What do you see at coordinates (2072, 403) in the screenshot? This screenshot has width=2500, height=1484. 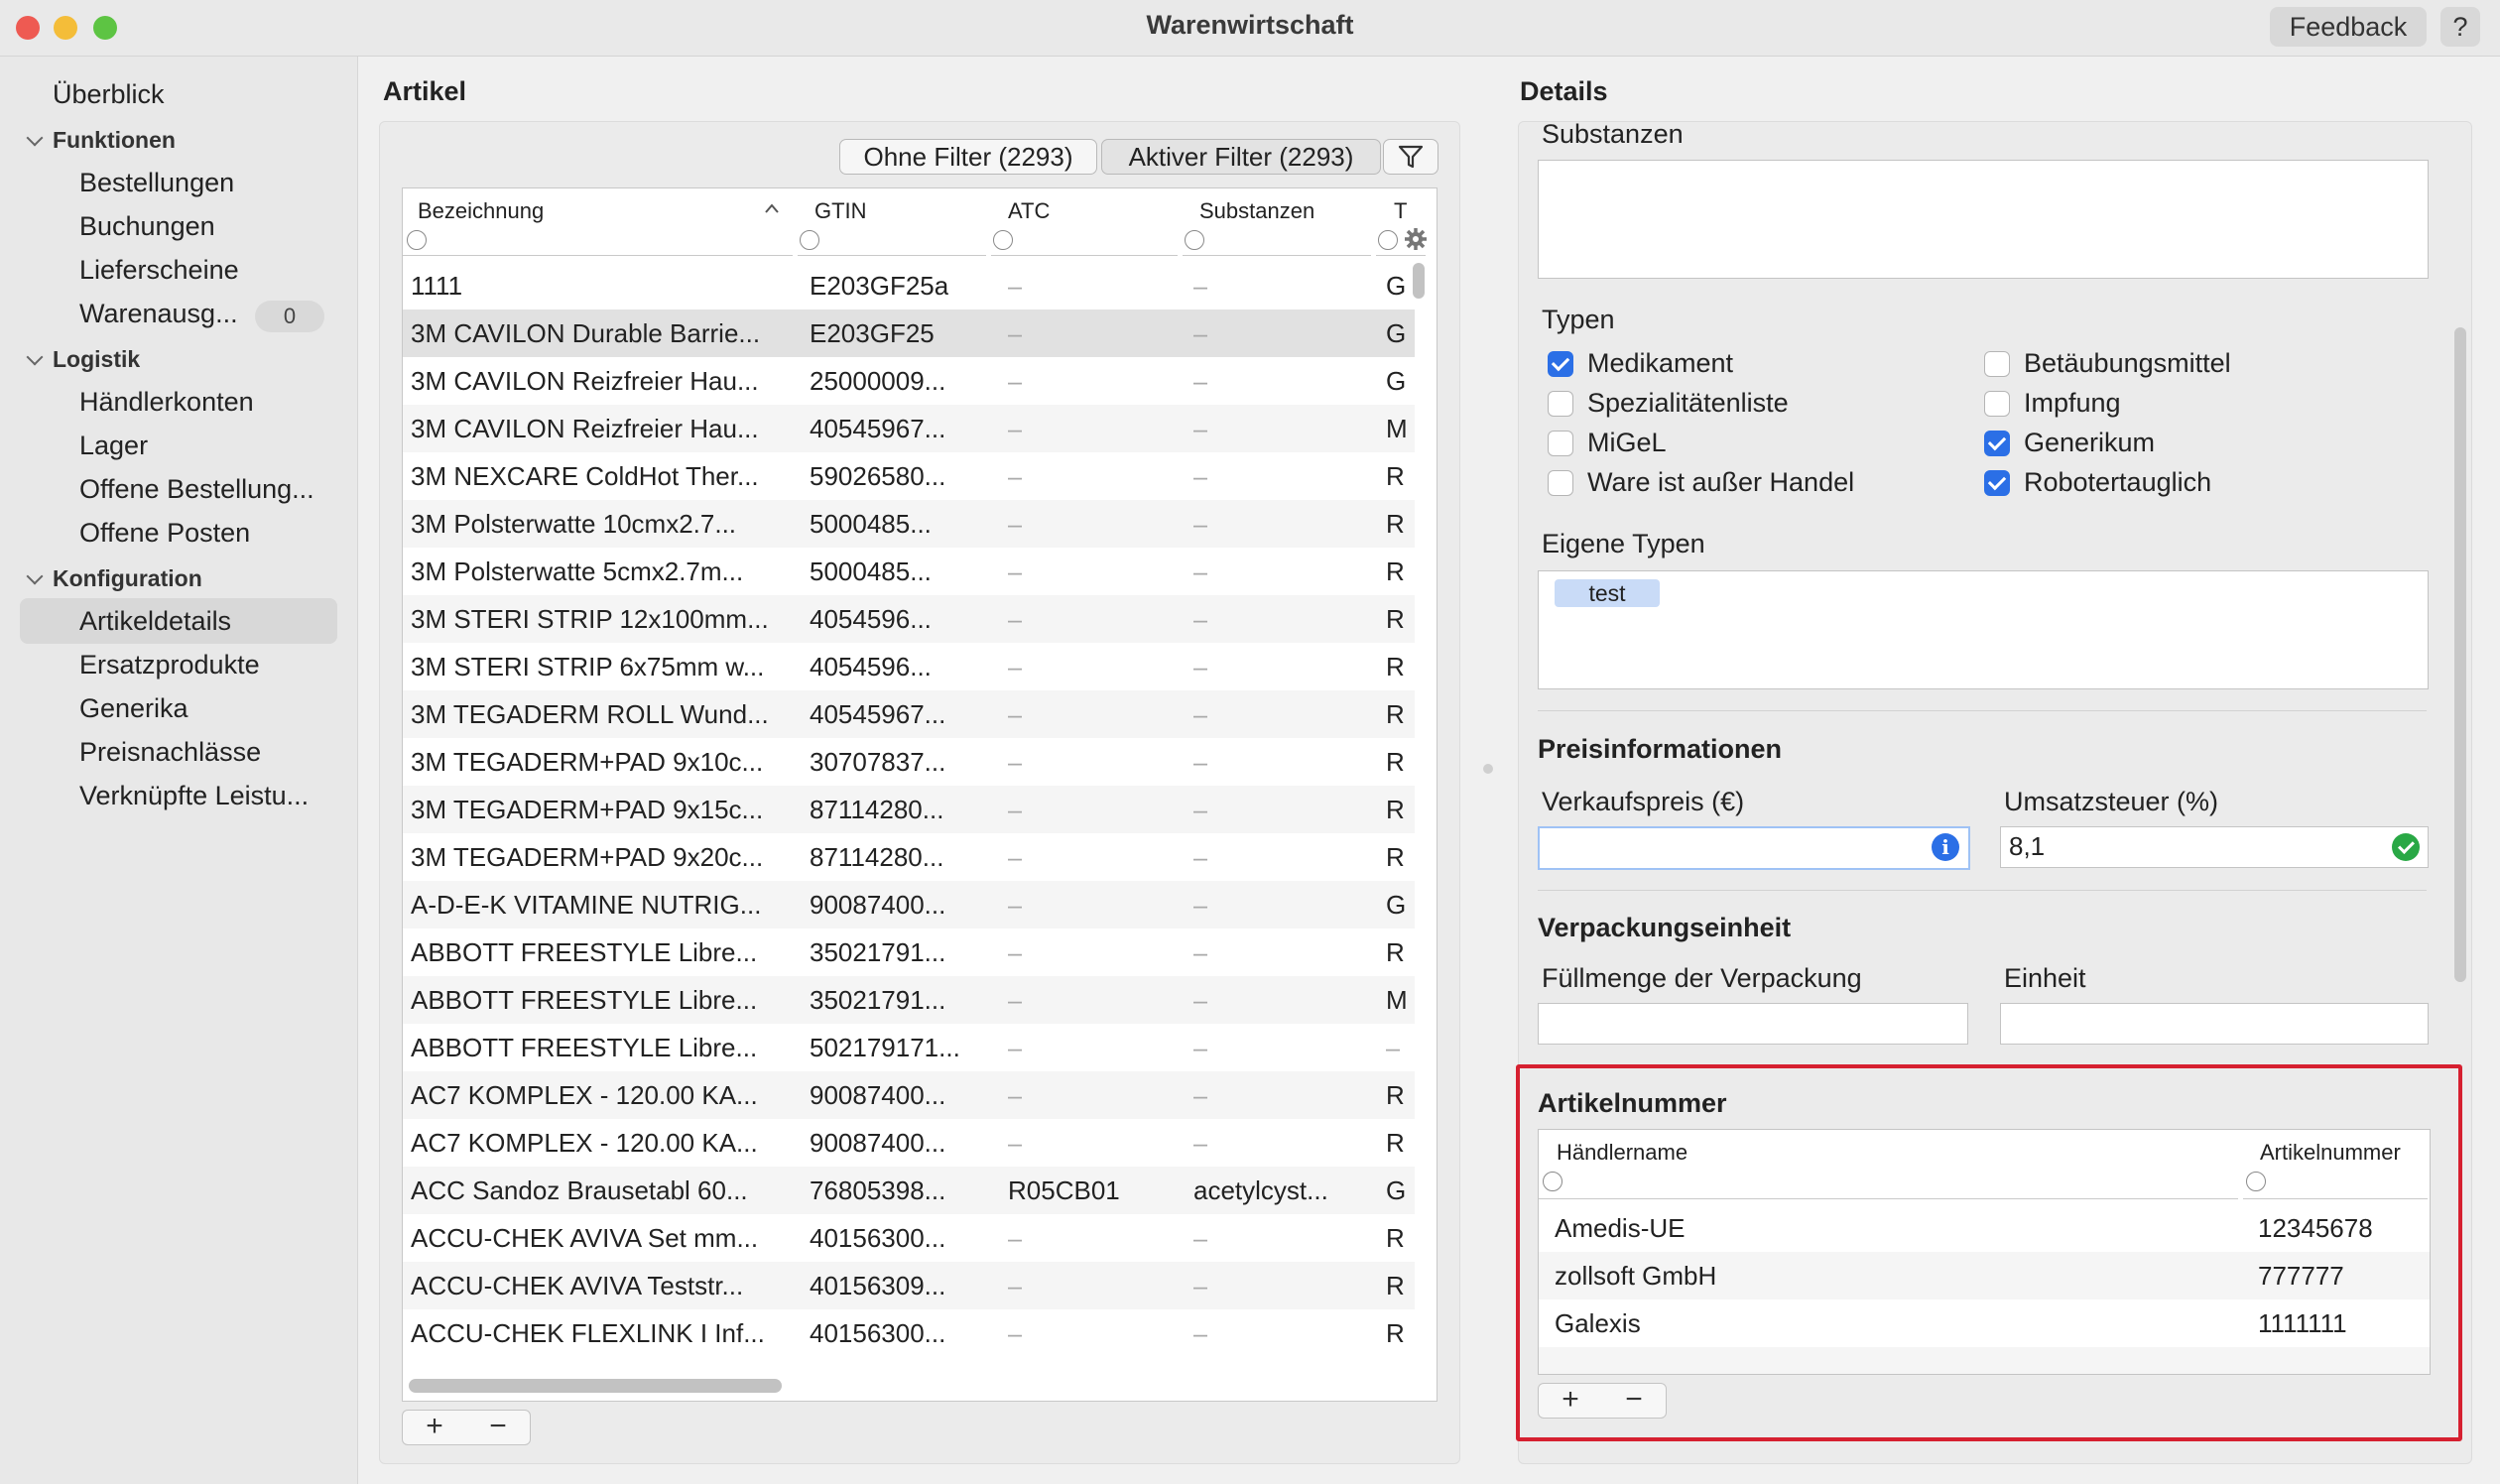 I see `checkbox-label: Impfung` at bounding box center [2072, 403].